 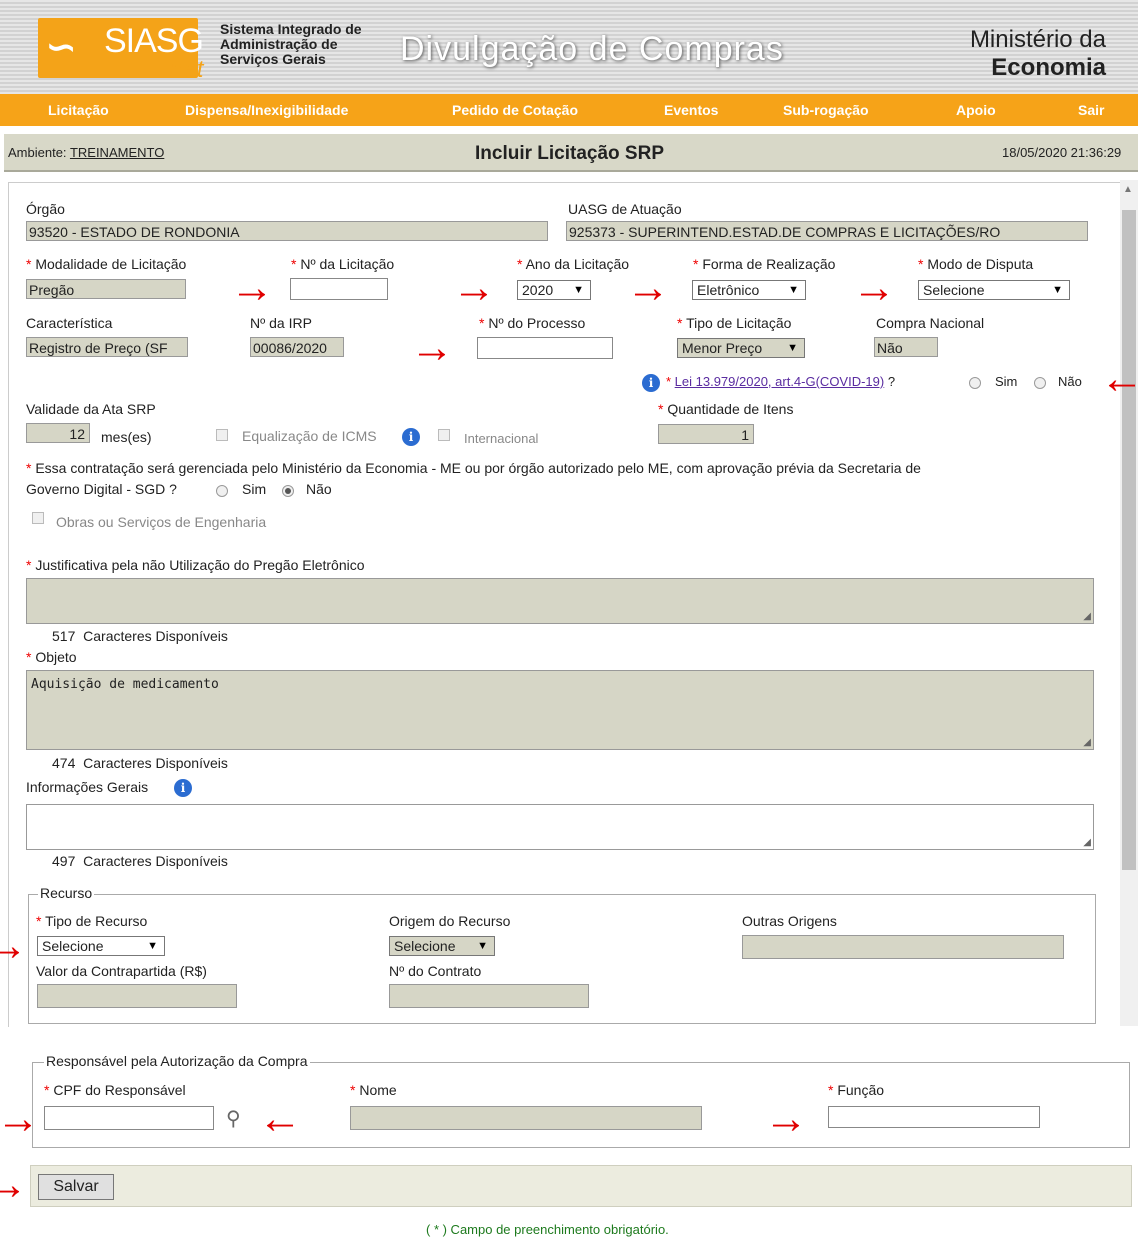 I want to click on origem-recurso-label: Origem do Recurso, so click(x=450, y=921).